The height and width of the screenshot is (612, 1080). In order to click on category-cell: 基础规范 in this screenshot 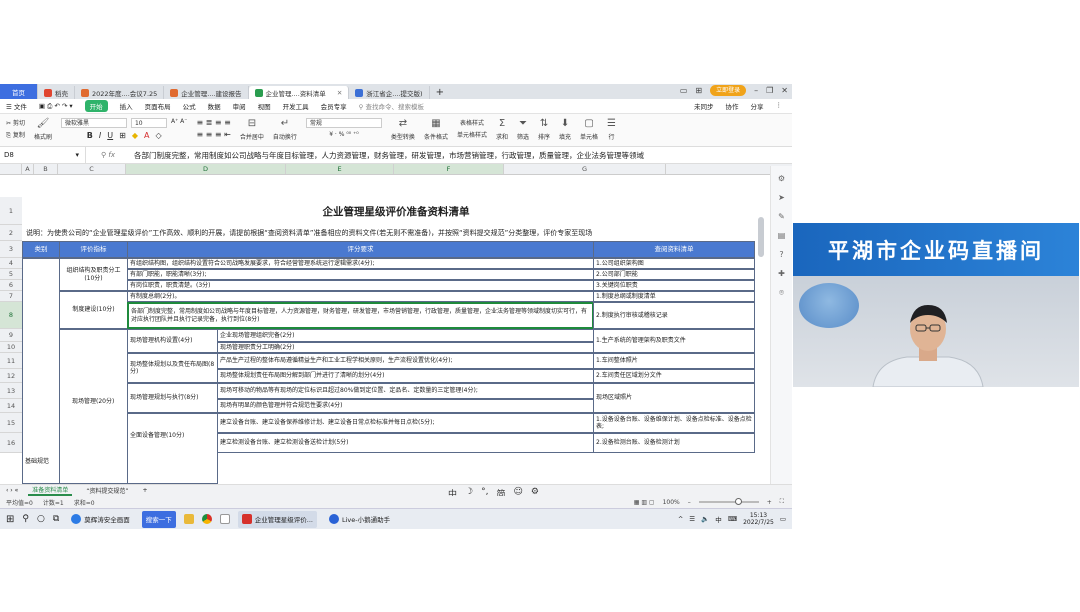, I will do `click(41, 371)`.